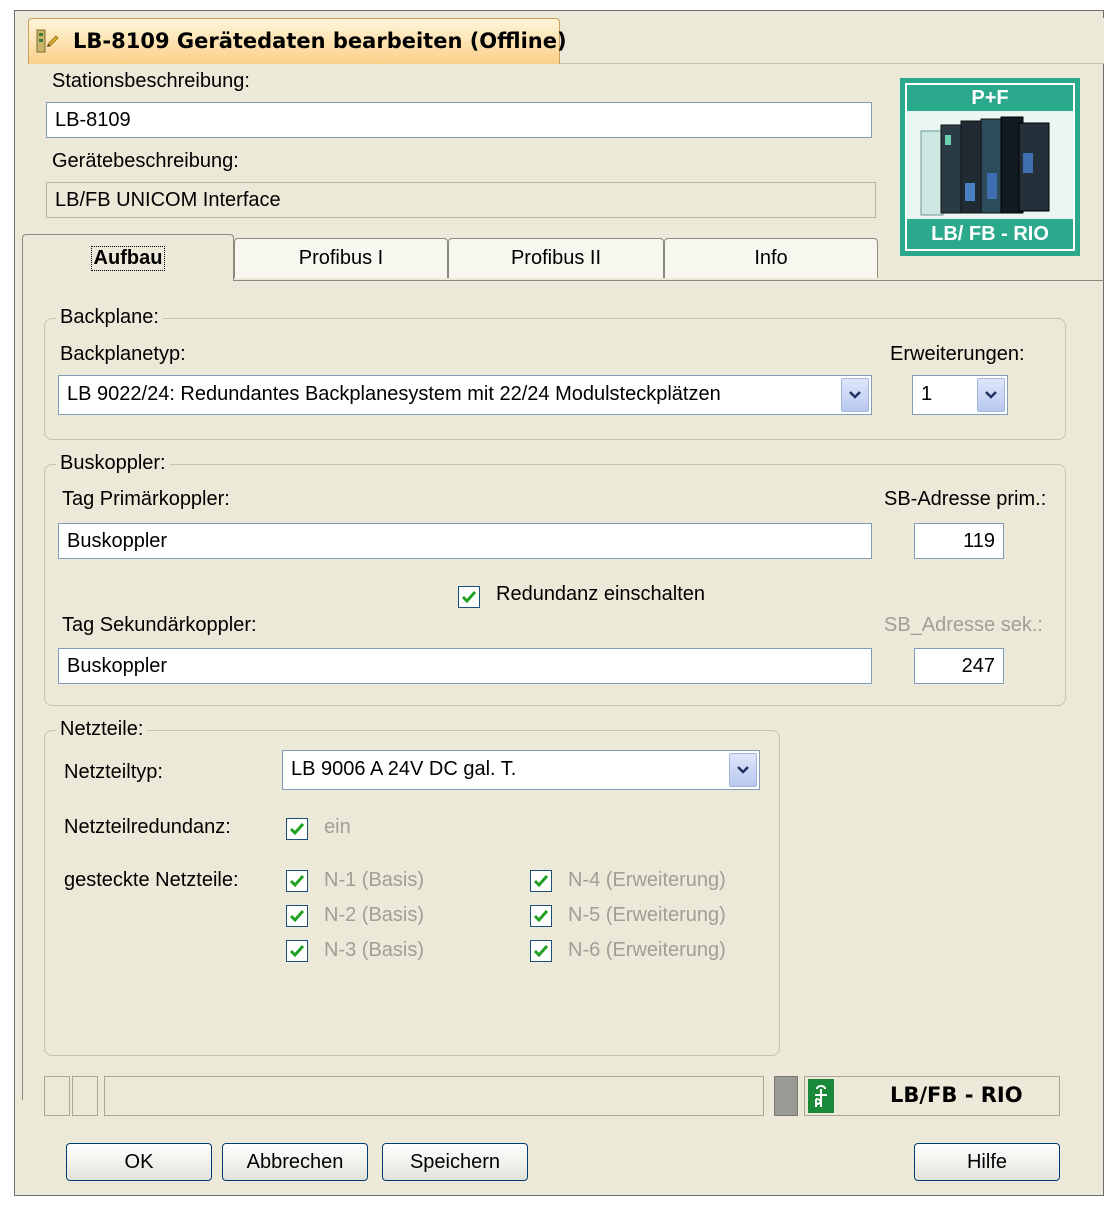  Describe the element at coordinates (465, 541) in the screenshot. I see `primary-coupler-input: Buskoppler` at that location.